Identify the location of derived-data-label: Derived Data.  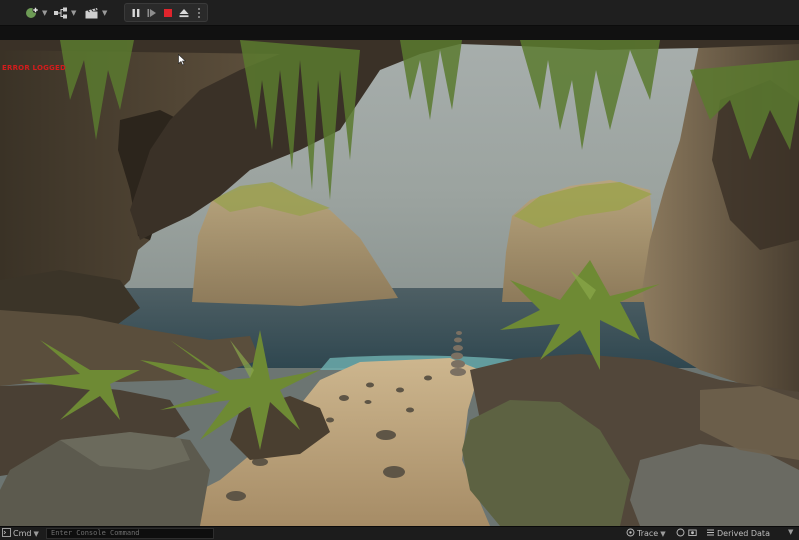
(743, 533).